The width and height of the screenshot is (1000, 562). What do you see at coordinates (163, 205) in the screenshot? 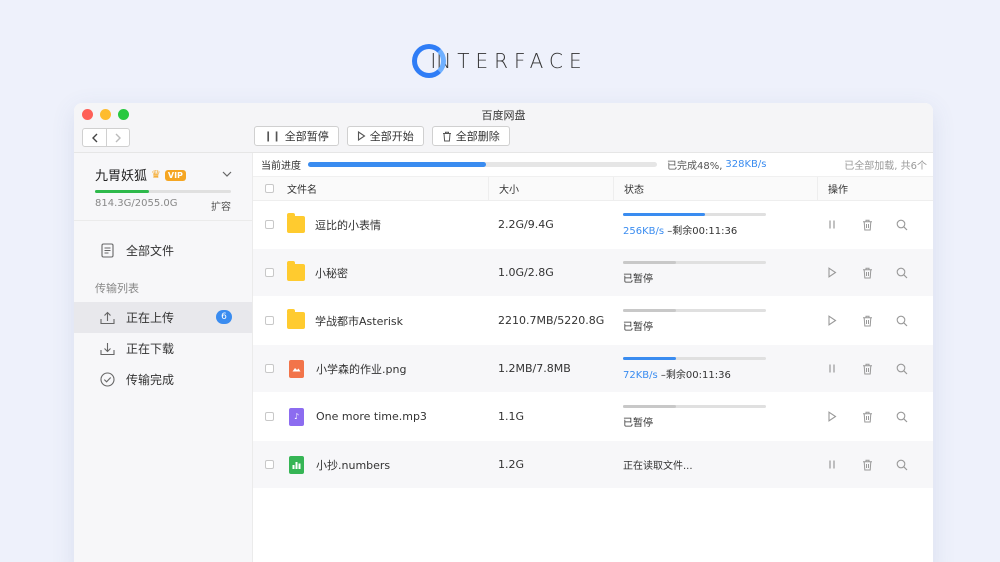
I see `quota-row: 814.3G/2055.0G 扩容` at bounding box center [163, 205].